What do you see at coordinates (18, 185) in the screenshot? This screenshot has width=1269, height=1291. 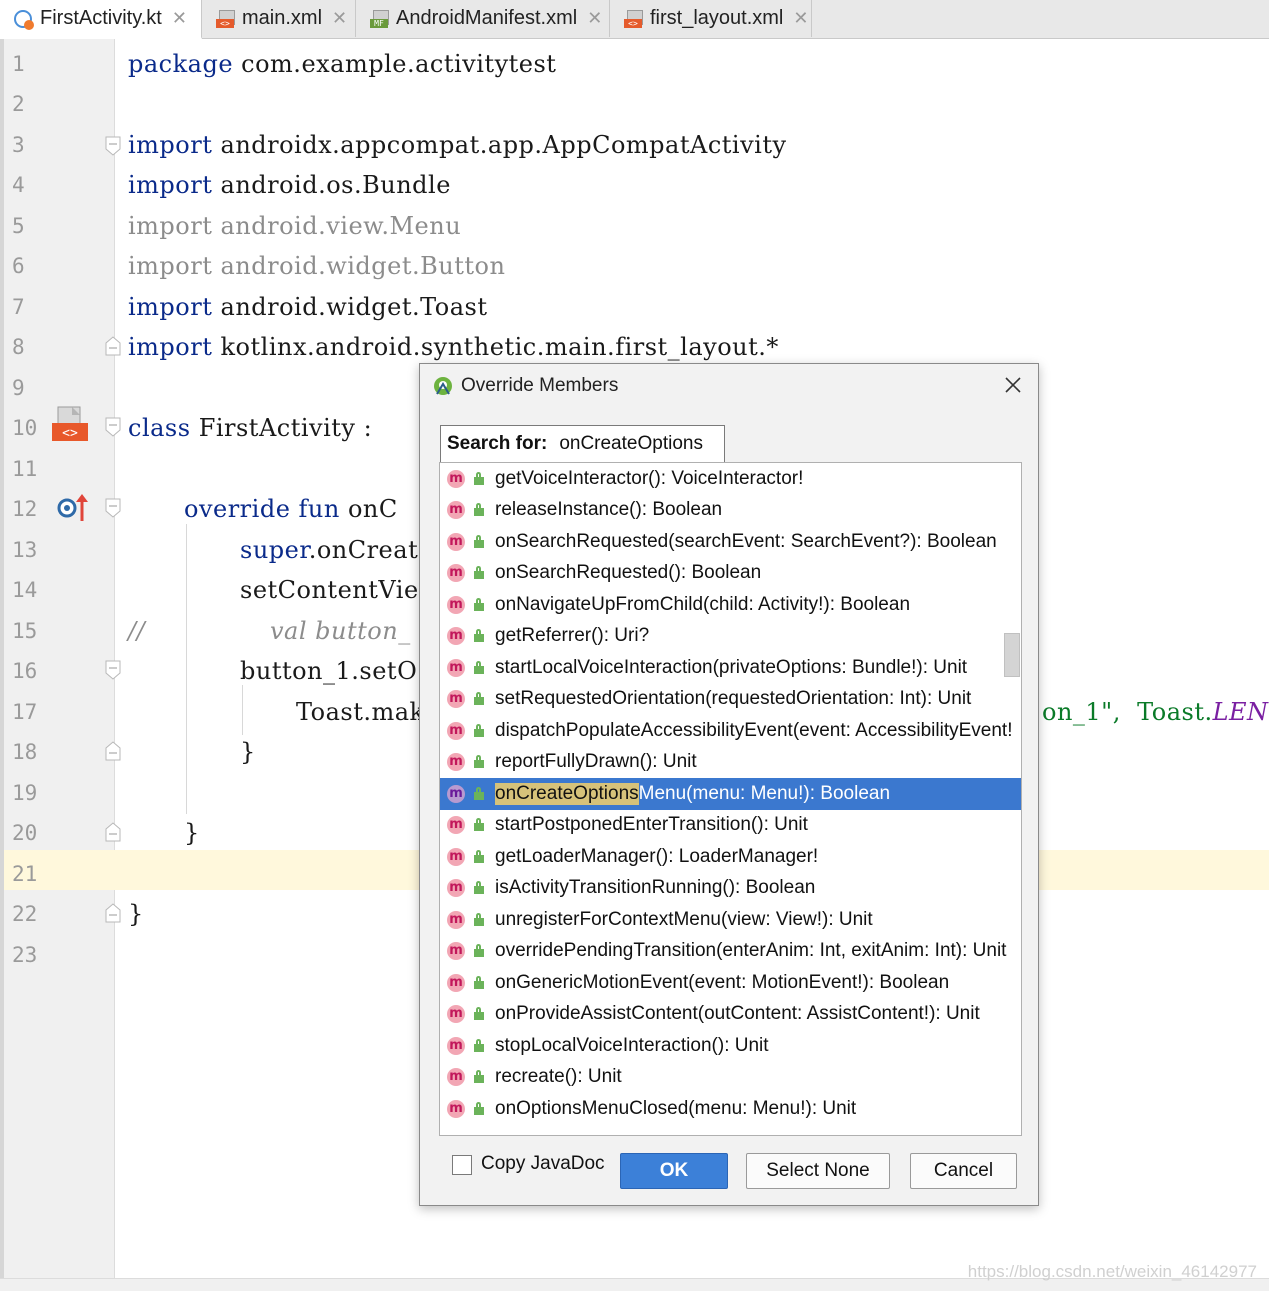 I see `line-number: 4` at bounding box center [18, 185].